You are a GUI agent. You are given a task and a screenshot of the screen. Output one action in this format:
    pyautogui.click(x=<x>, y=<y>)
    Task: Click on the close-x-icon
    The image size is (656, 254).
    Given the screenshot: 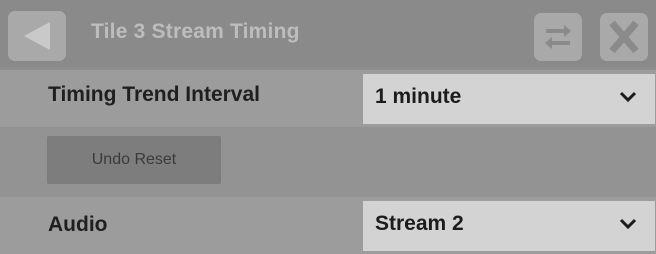 What is the action you would take?
    pyautogui.click(x=624, y=37)
    